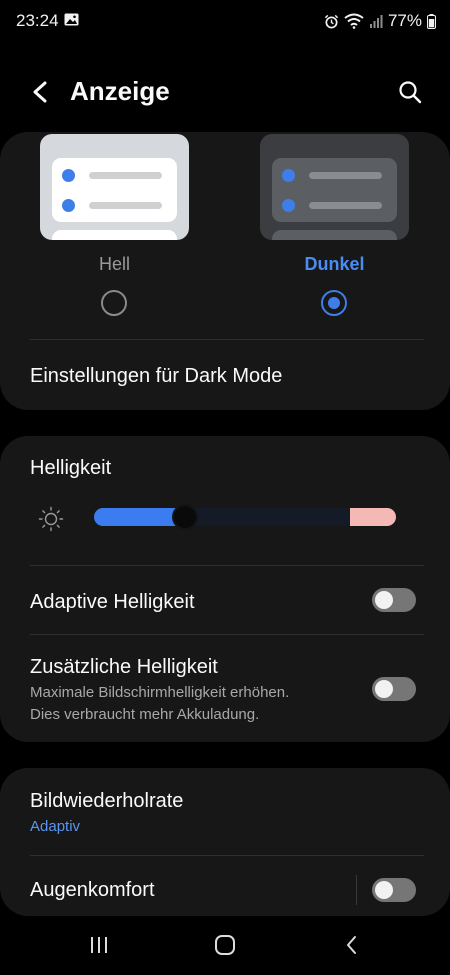 This screenshot has width=450, height=975. I want to click on status-time: 23:24, so click(37, 20).